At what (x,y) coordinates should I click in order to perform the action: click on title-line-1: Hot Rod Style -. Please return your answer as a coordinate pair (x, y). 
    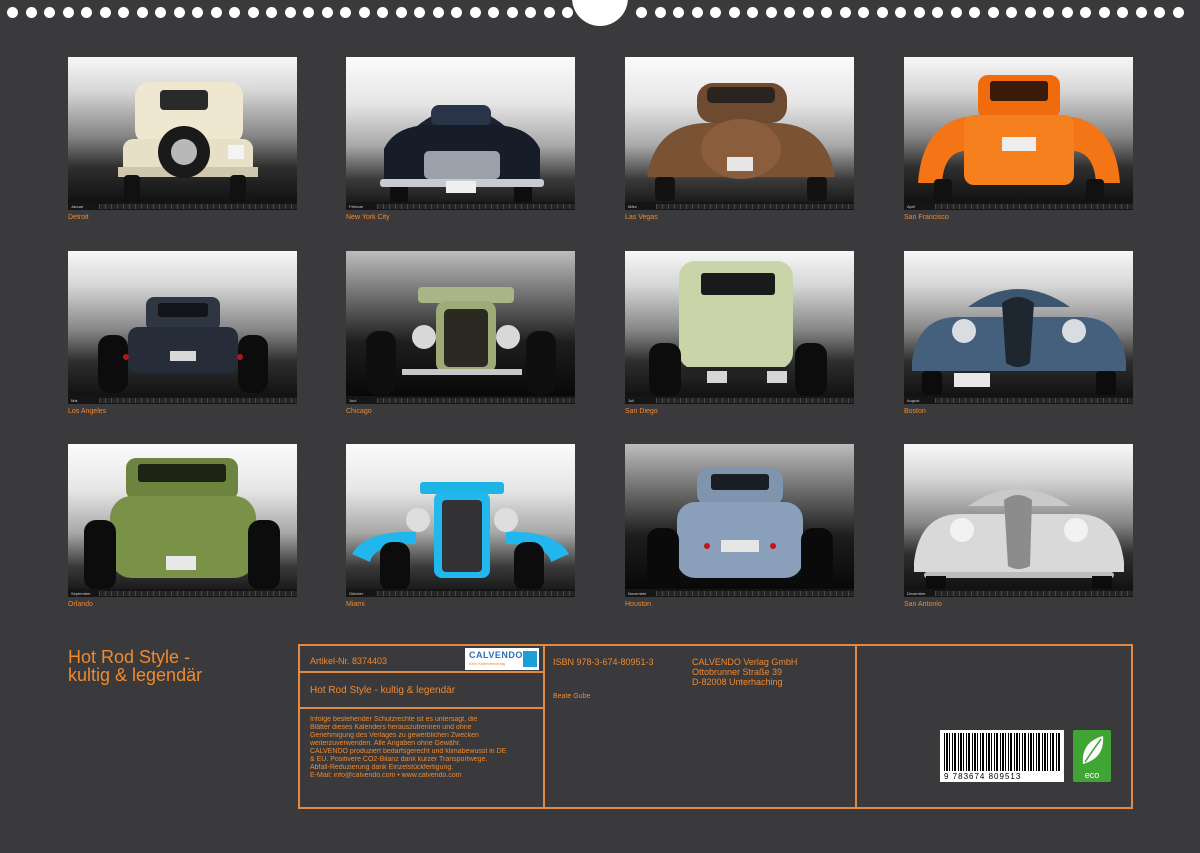
    Looking at the image, I should click on (129, 657).